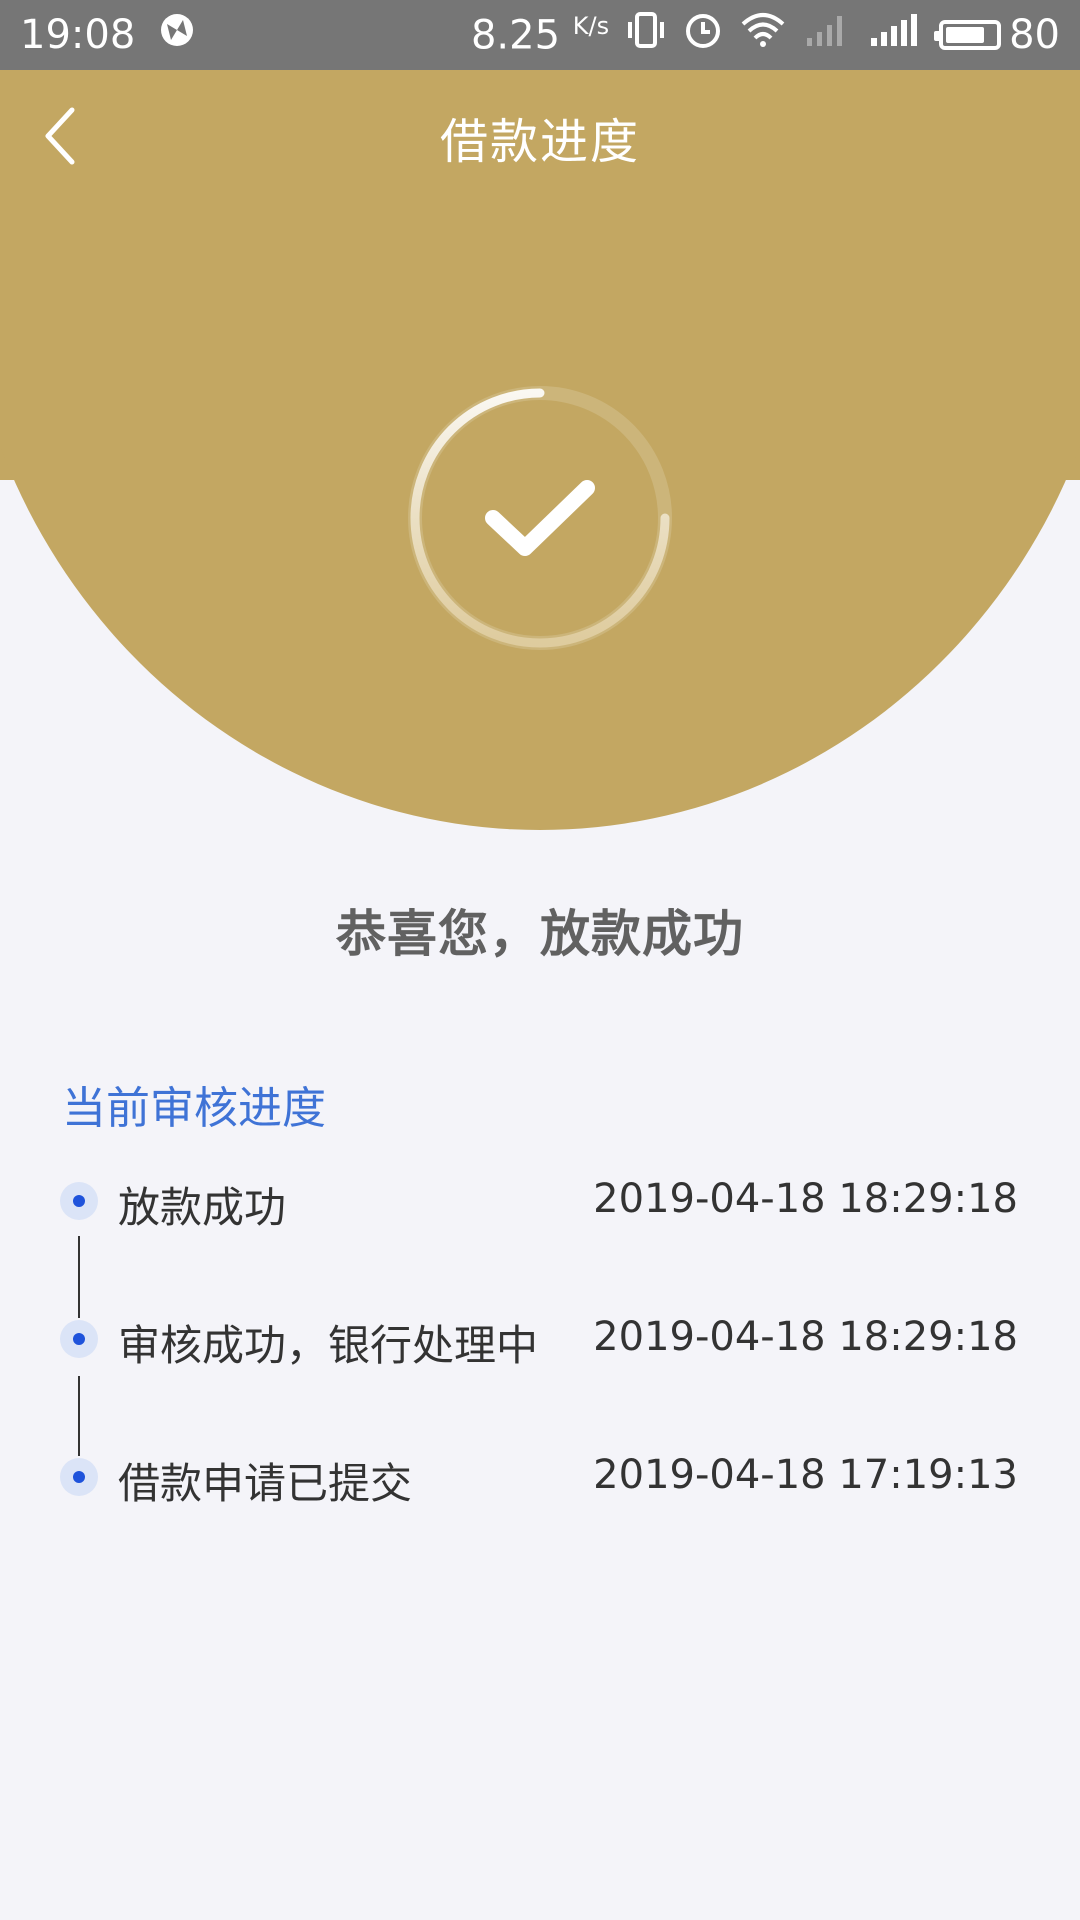  What do you see at coordinates (805, 1475) in the screenshot?
I see `step-time: 2019-04-18 17:19:13` at bounding box center [805, 1475].